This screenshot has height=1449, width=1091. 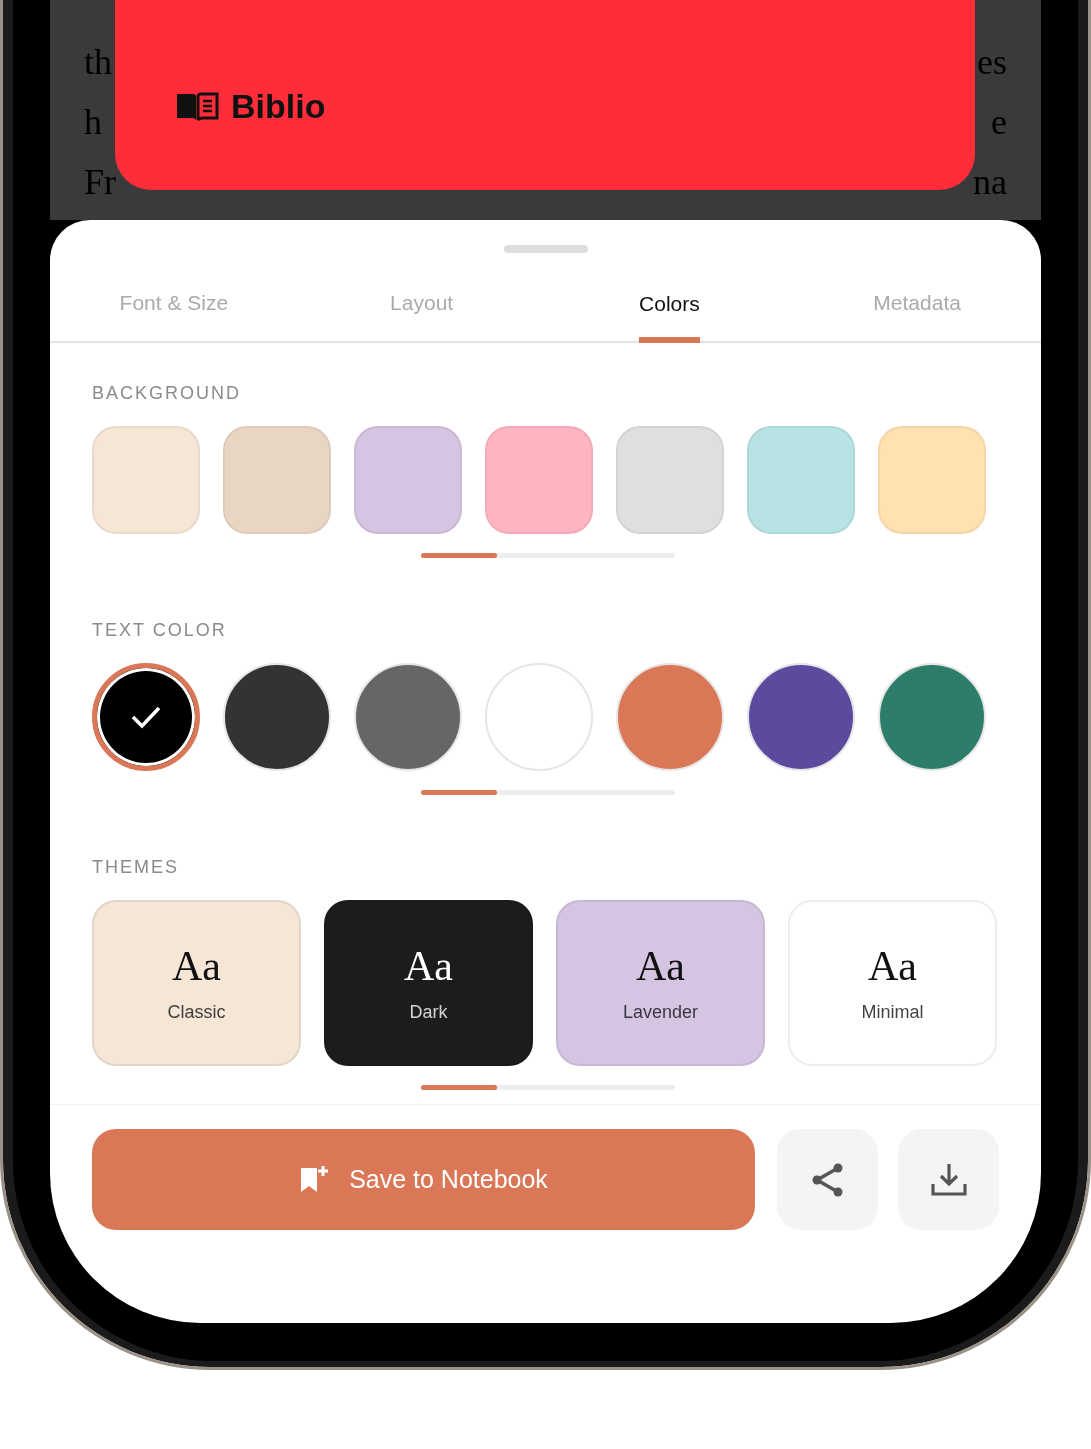 I want to click on check-icon, so click(x=146, y=717).